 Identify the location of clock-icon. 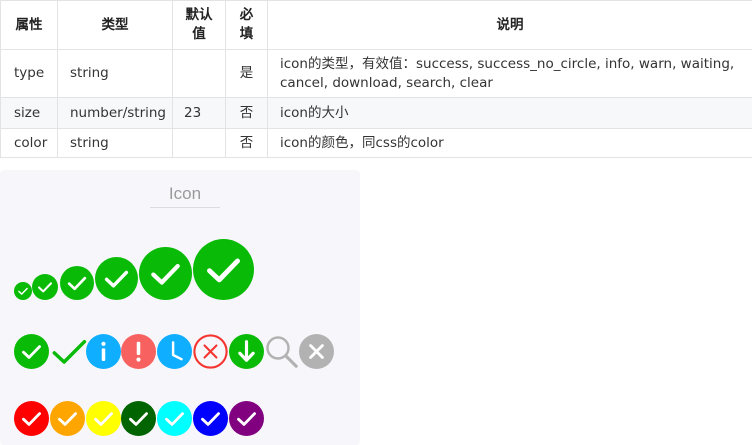
(174, 351).